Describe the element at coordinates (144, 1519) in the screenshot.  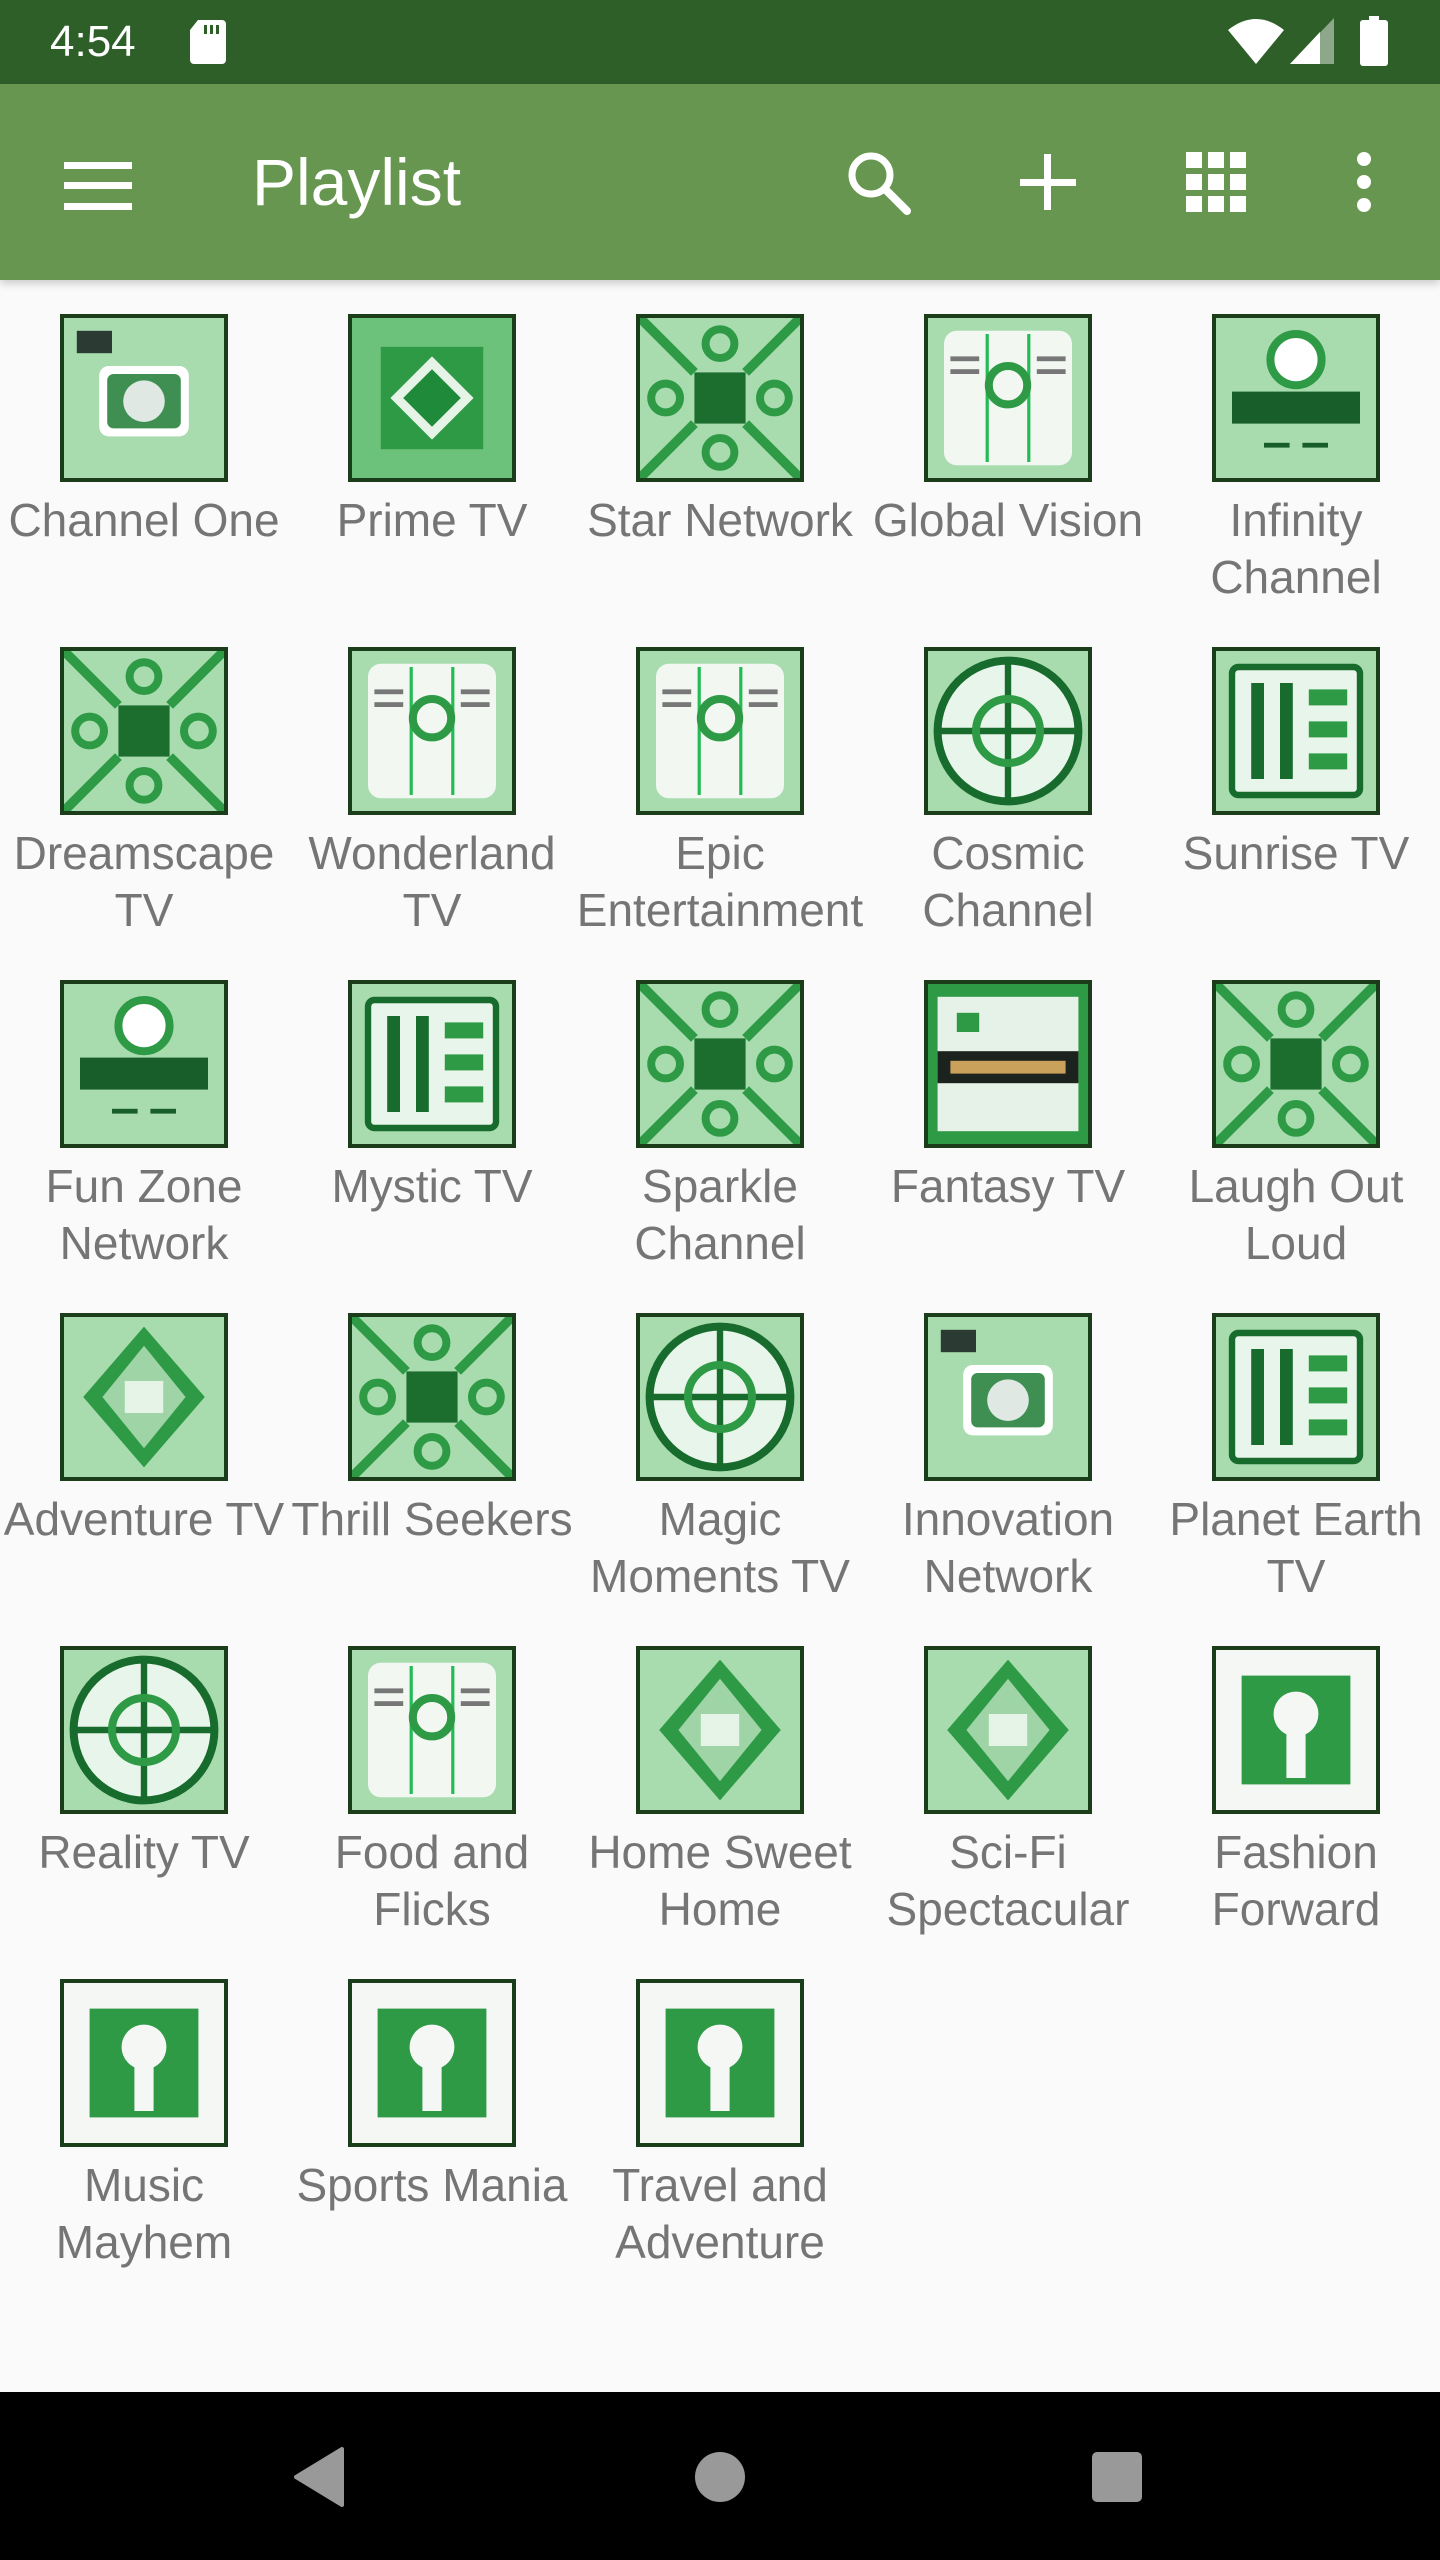
I see `channel-name: Adventure TV` at that location.